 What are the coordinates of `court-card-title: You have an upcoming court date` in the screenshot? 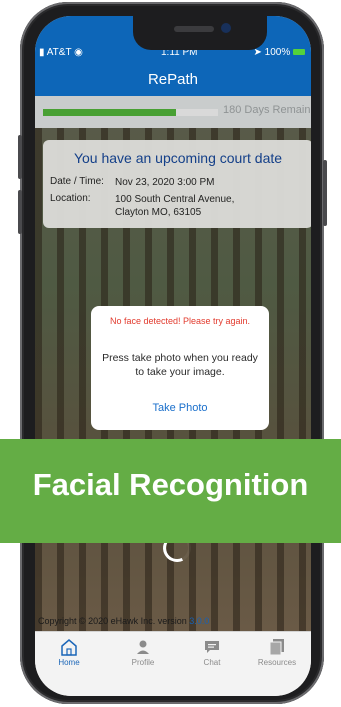 It's located at (178, 158).